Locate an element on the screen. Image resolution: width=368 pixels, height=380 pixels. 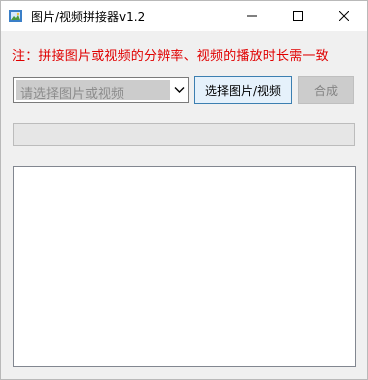
minimize-button is located at coordinates (252, 16).